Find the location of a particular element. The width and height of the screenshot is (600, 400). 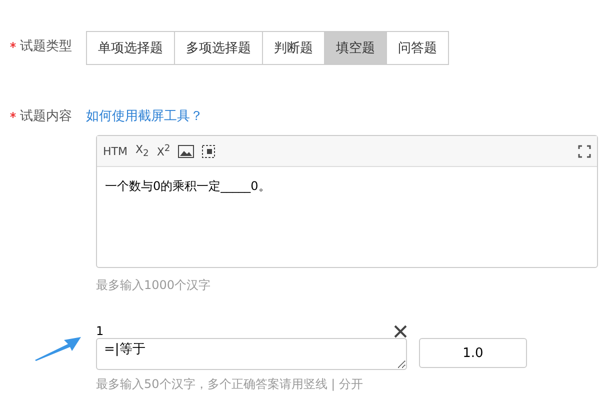

question-type-tab: 填空题 is located at coordinates (356, 48).